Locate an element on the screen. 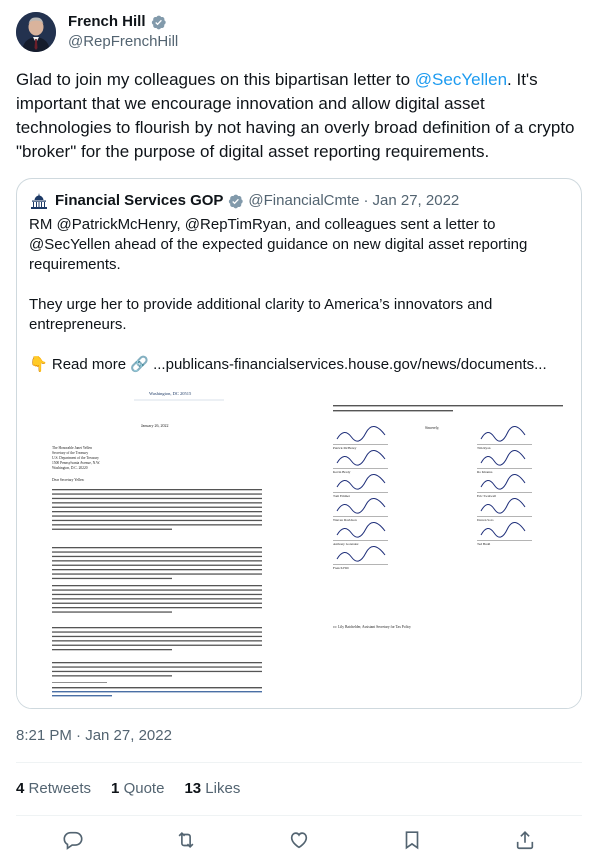 The width and height of the screenshot is (598, 863). action-bar is located at coordinates (299, 840).